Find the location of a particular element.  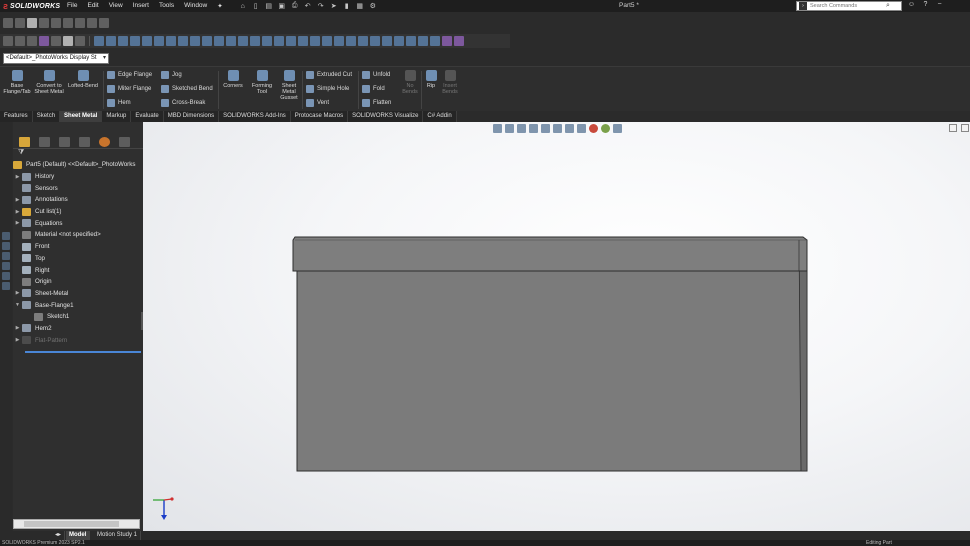

tab-markup: Markup is located at coordinates (117, 116).